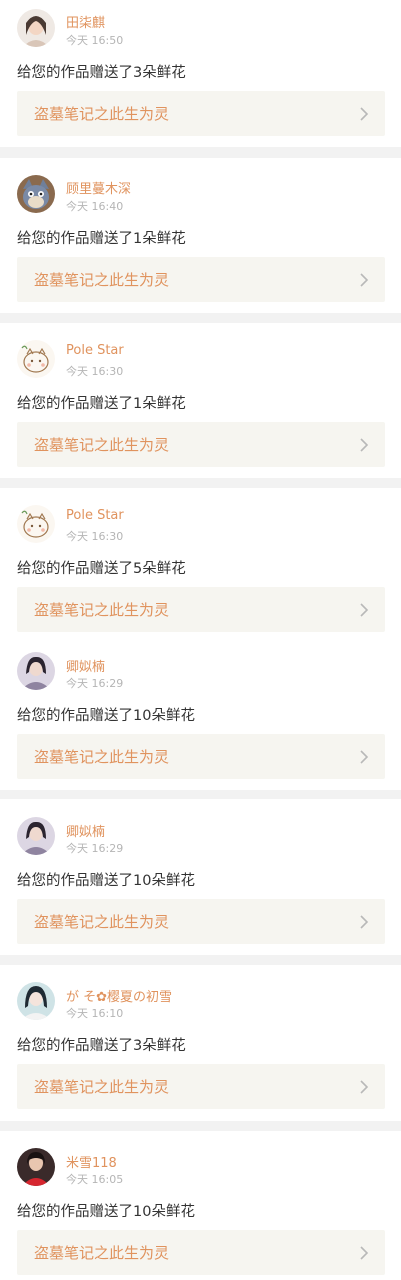 The image size is (401, 1280). Describe the element at coordinates (200, 73) in the screenshot. I see `notification-card: 田柒麒 今天 16:50 给您的作品赠送了3朵鲜花 盗墓笔记之此生为灵` at that location.